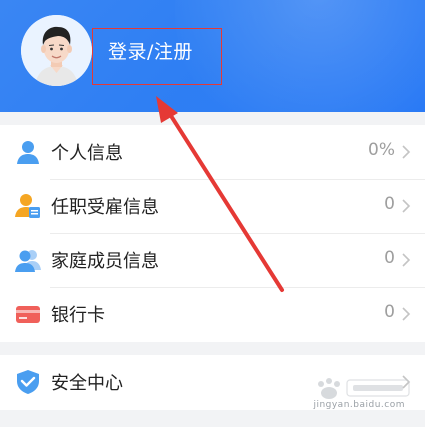 Image resolution: width=425 pixels, height=427 pixels. What do you see at coordinates (28, 152) in the screenshot?
I see `person-icon` at bounding box center [28, 152].